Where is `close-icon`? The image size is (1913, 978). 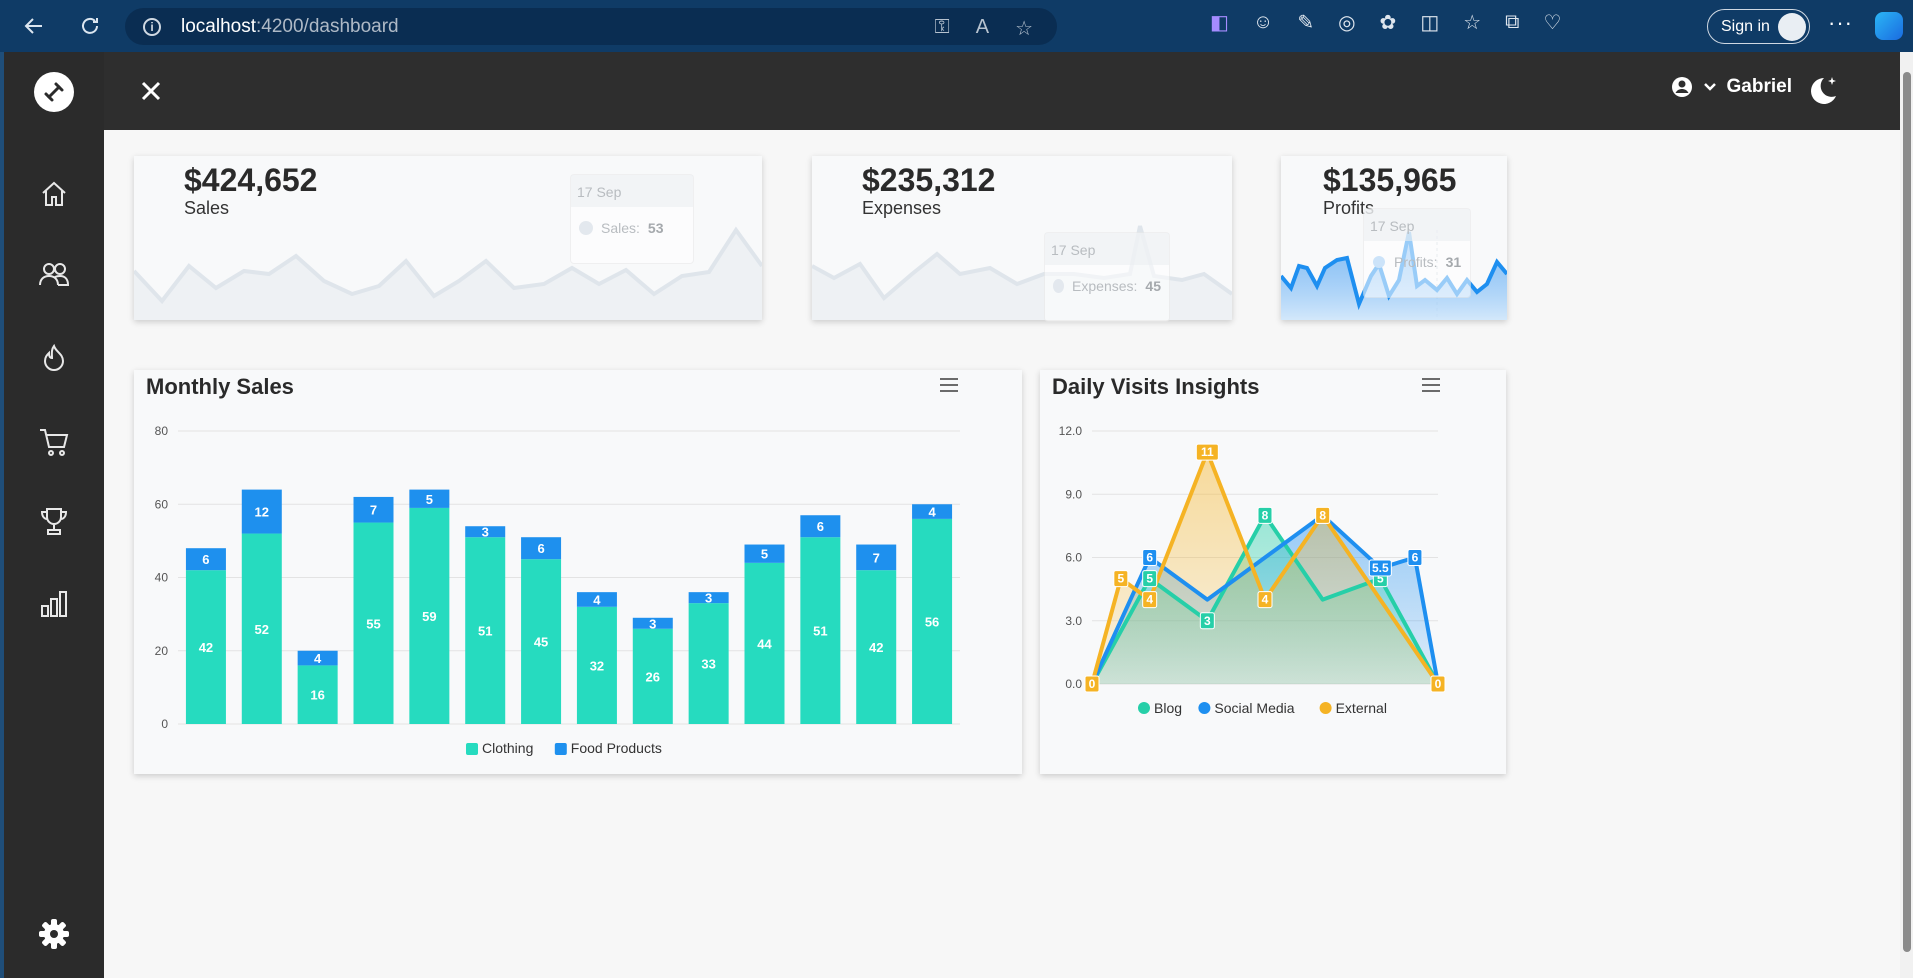
close-icon is located at coordinates (151, 91).